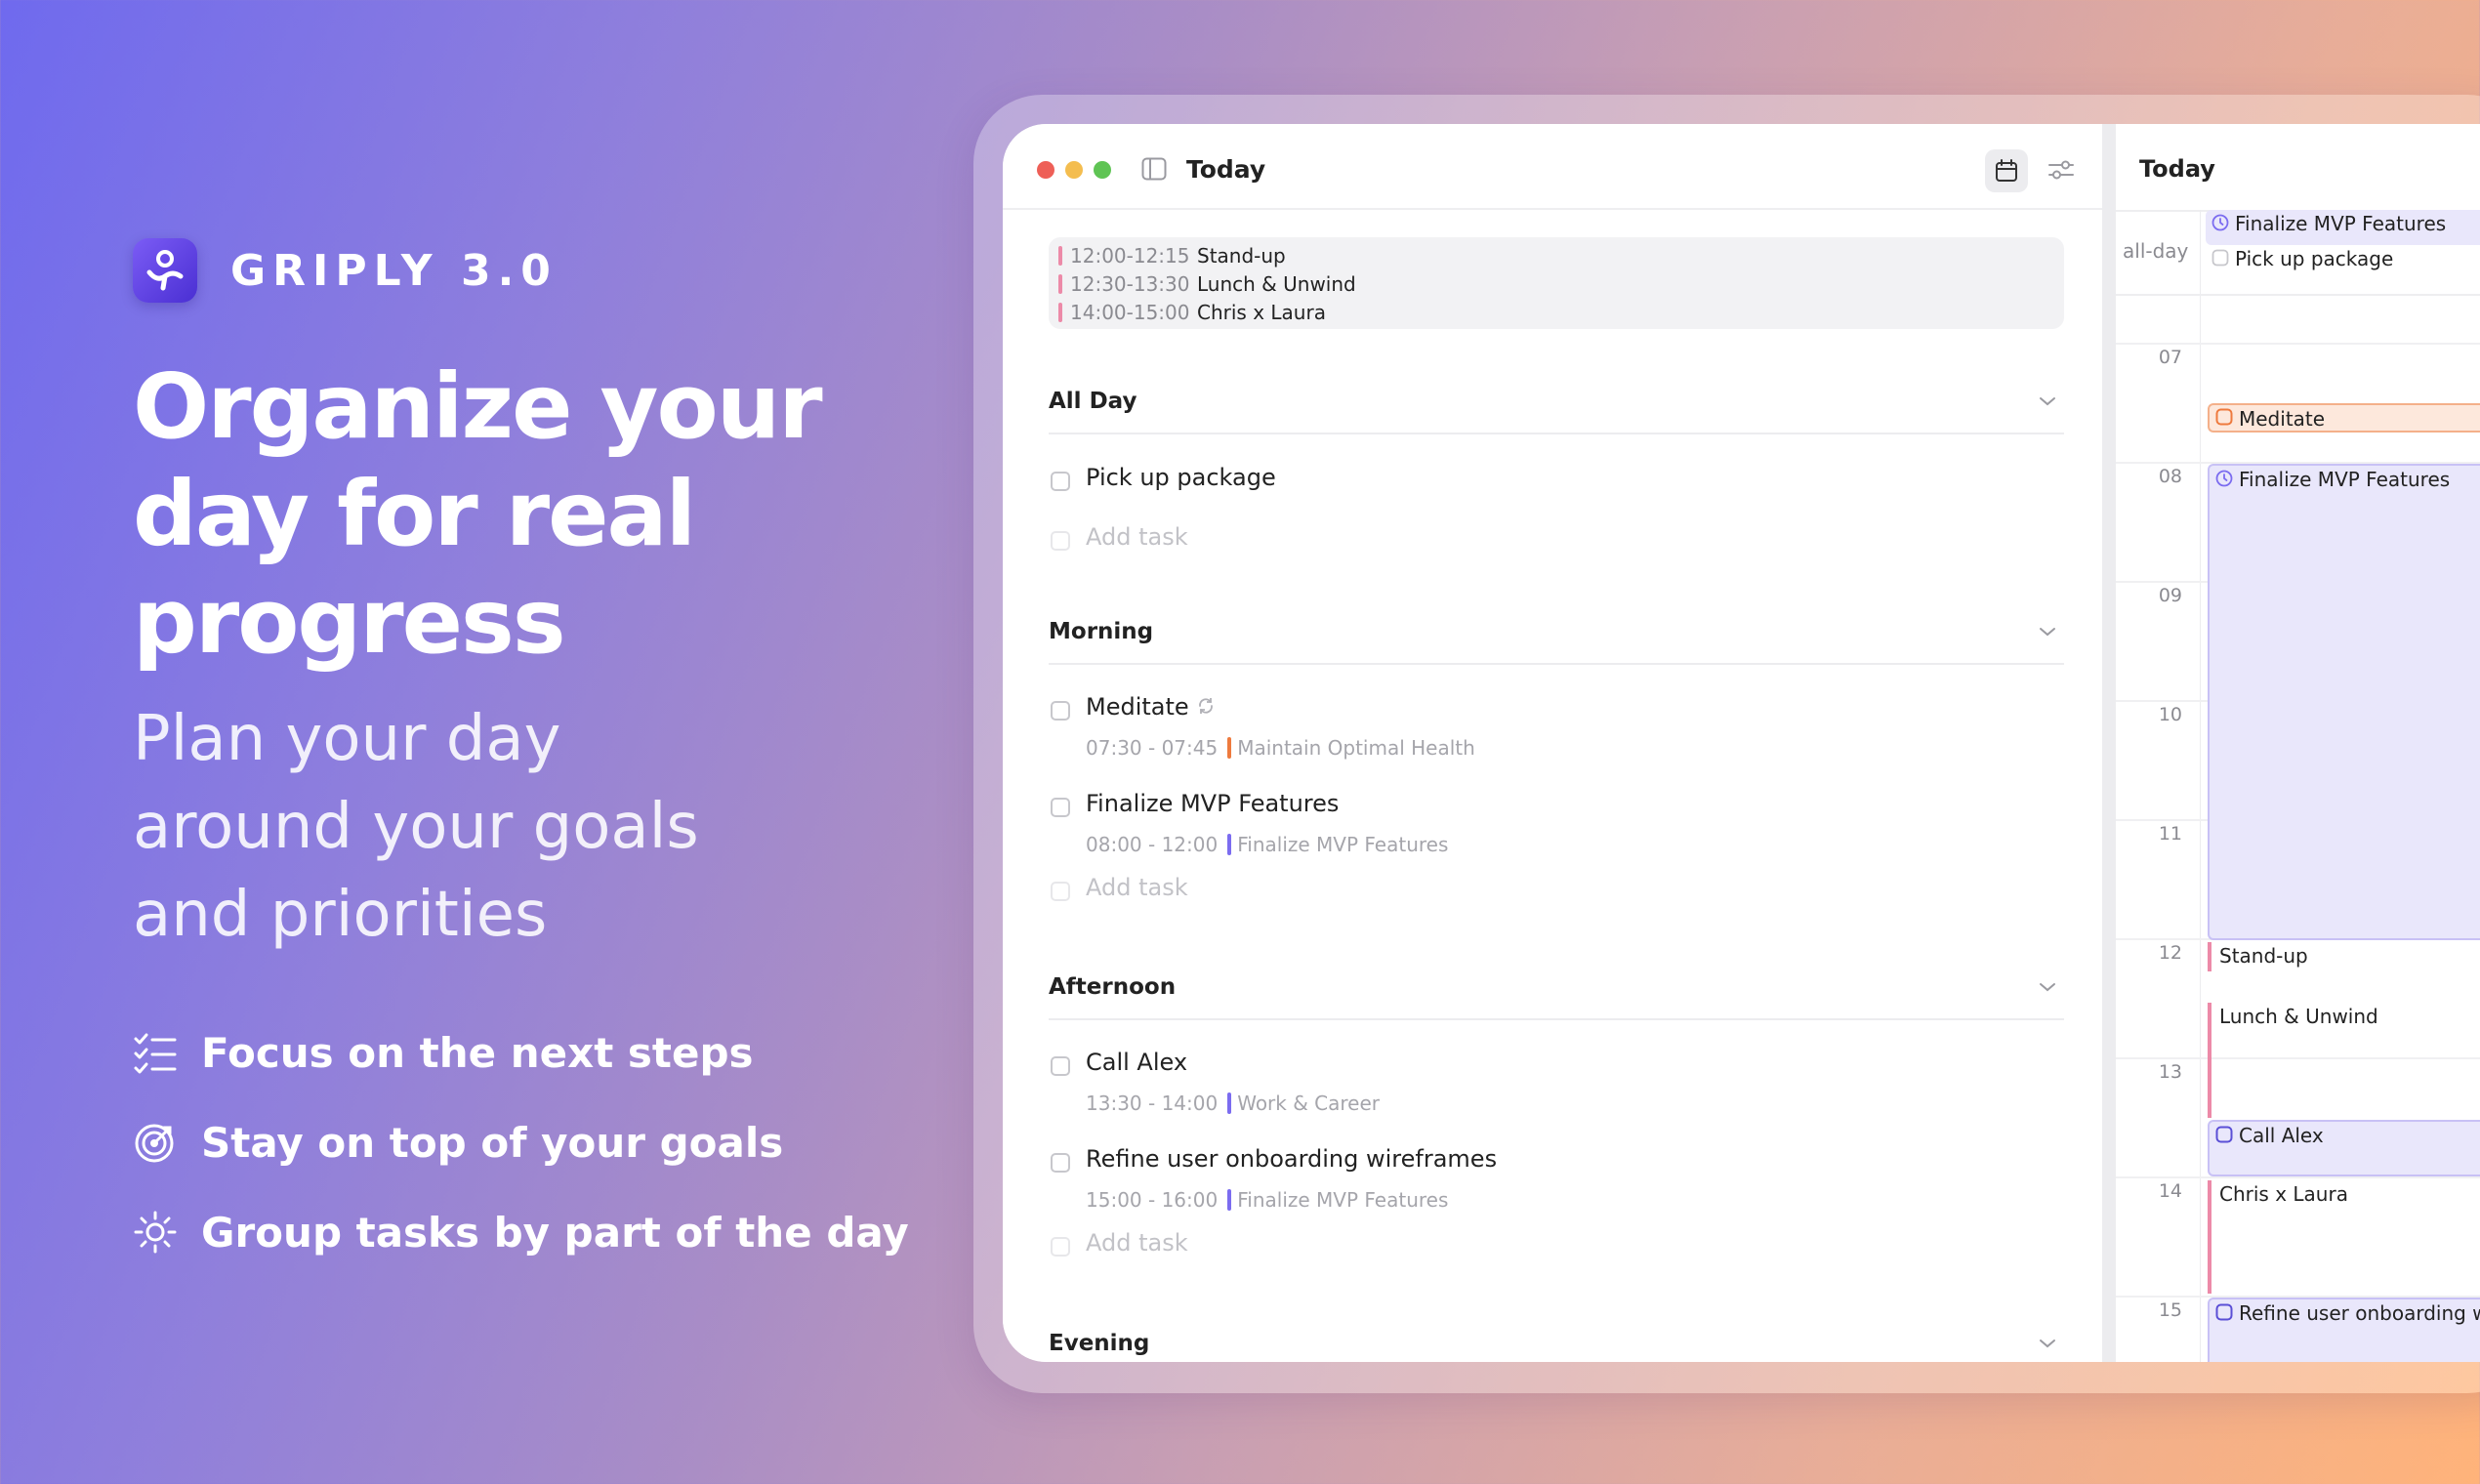 The image size is (2480, 1484). I want to click on window-title: Today, so click(1226, 169).